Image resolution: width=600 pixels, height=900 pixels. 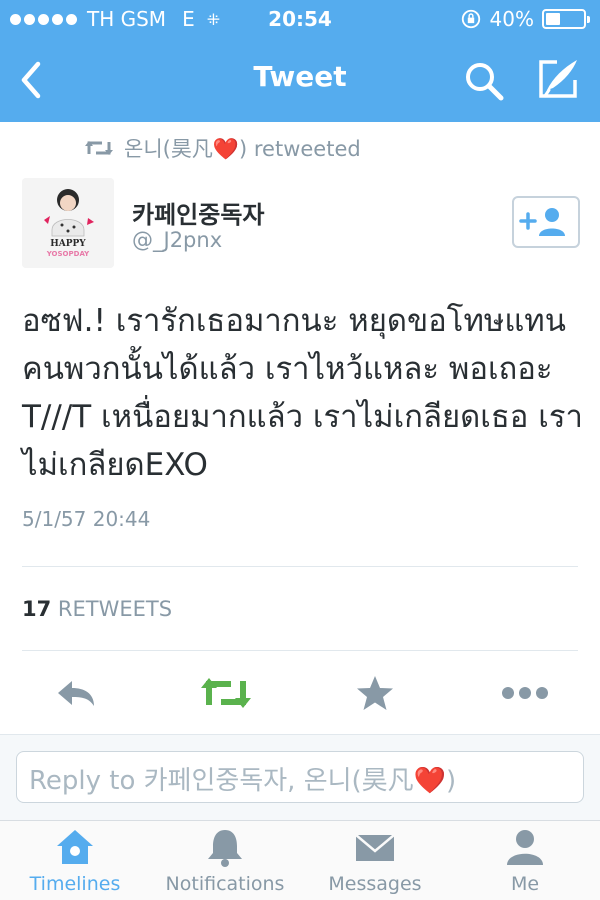 What do you see at coordinates (221, 781) in the screenshot?
I see `reply-placeholder-prefix: Reply to 카페인중독자, 온니(昊凡` at bounding box center [221, 781].